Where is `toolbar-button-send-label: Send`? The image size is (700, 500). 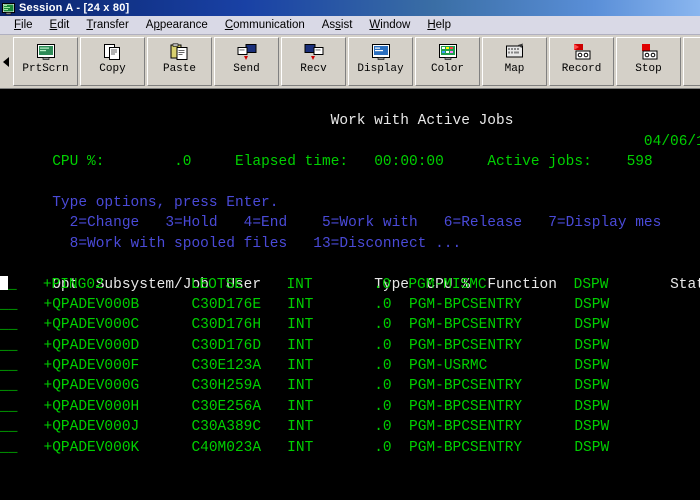
toolbar-button-send-label: Send is located at coordinates (246, 69).